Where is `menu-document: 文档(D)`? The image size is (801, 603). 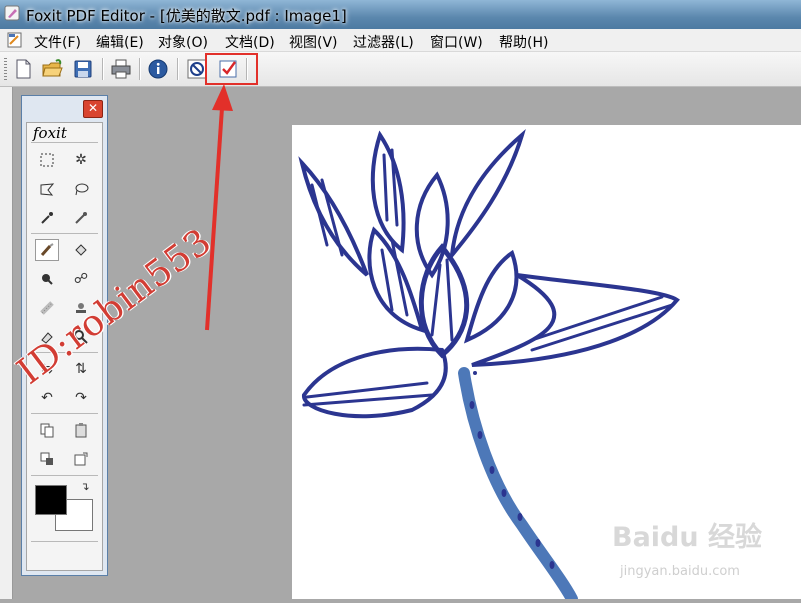
menu-document: 文档(D) is located at coordinates (250, 42).